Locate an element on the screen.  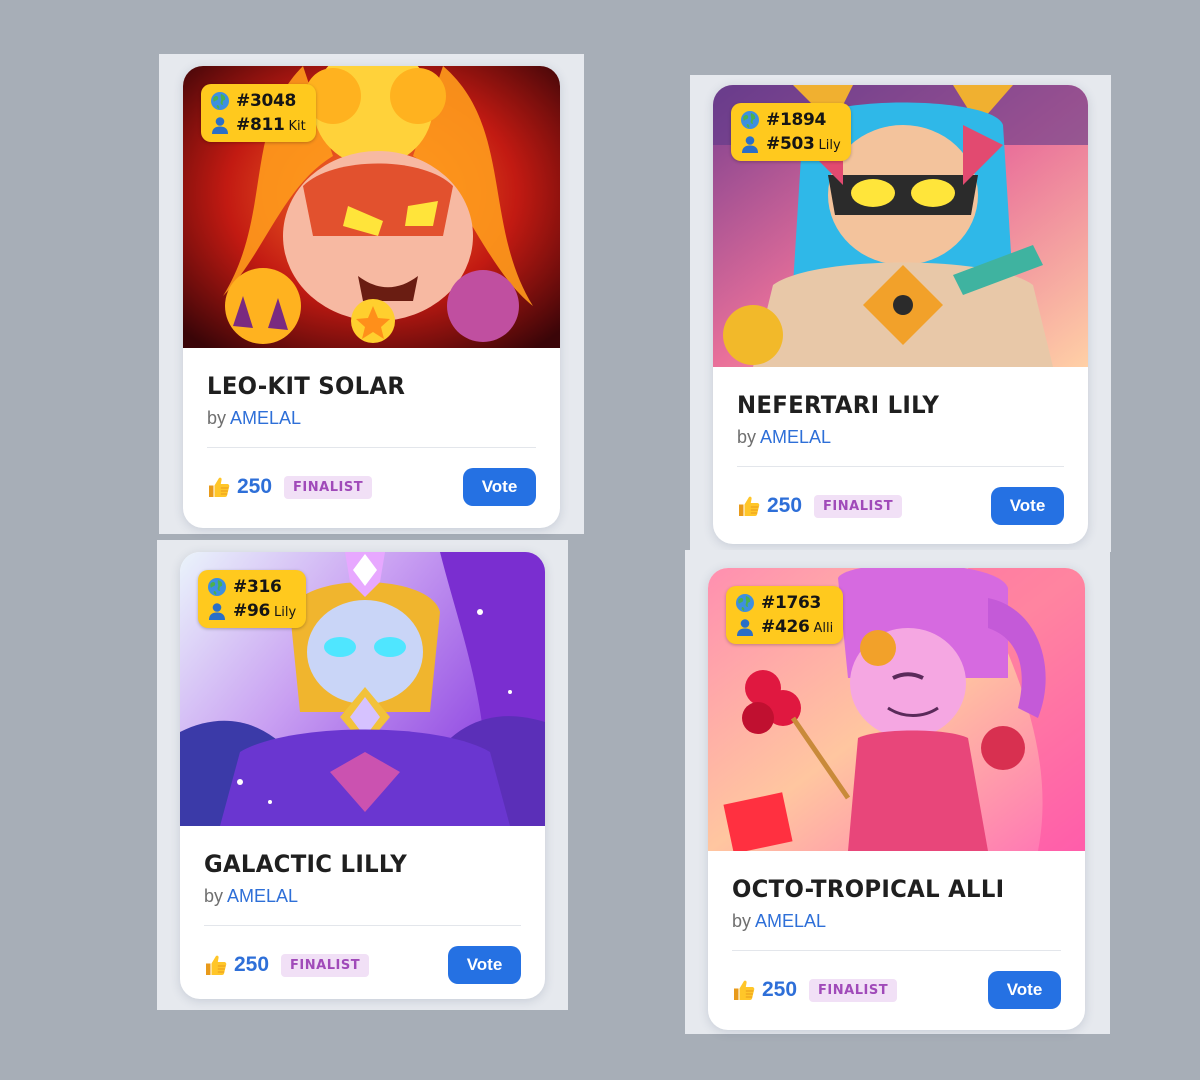
global-rank-row: #1894 is located at coordinates (790, 120).